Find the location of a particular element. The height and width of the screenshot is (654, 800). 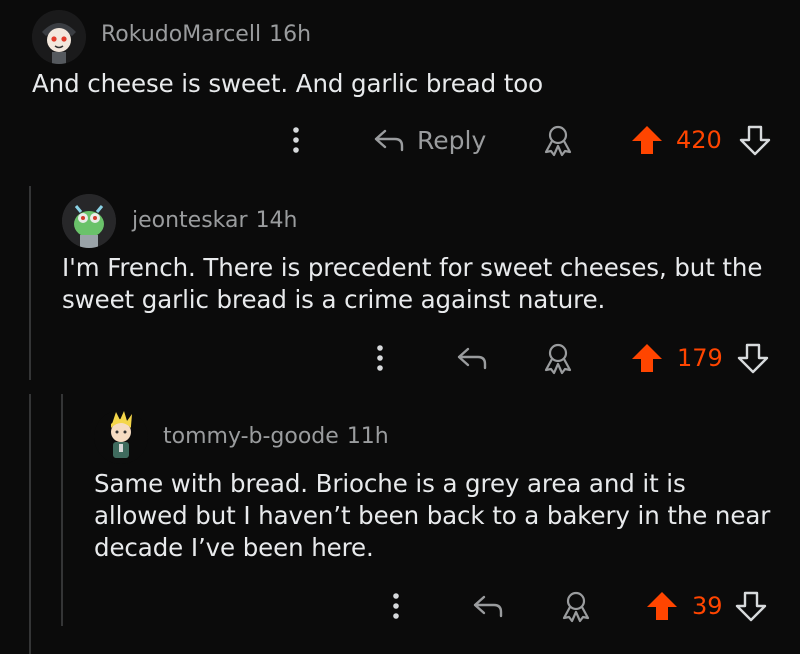

comment-meta: RokudoMarcell 16h is located at coordinates (206, 34).